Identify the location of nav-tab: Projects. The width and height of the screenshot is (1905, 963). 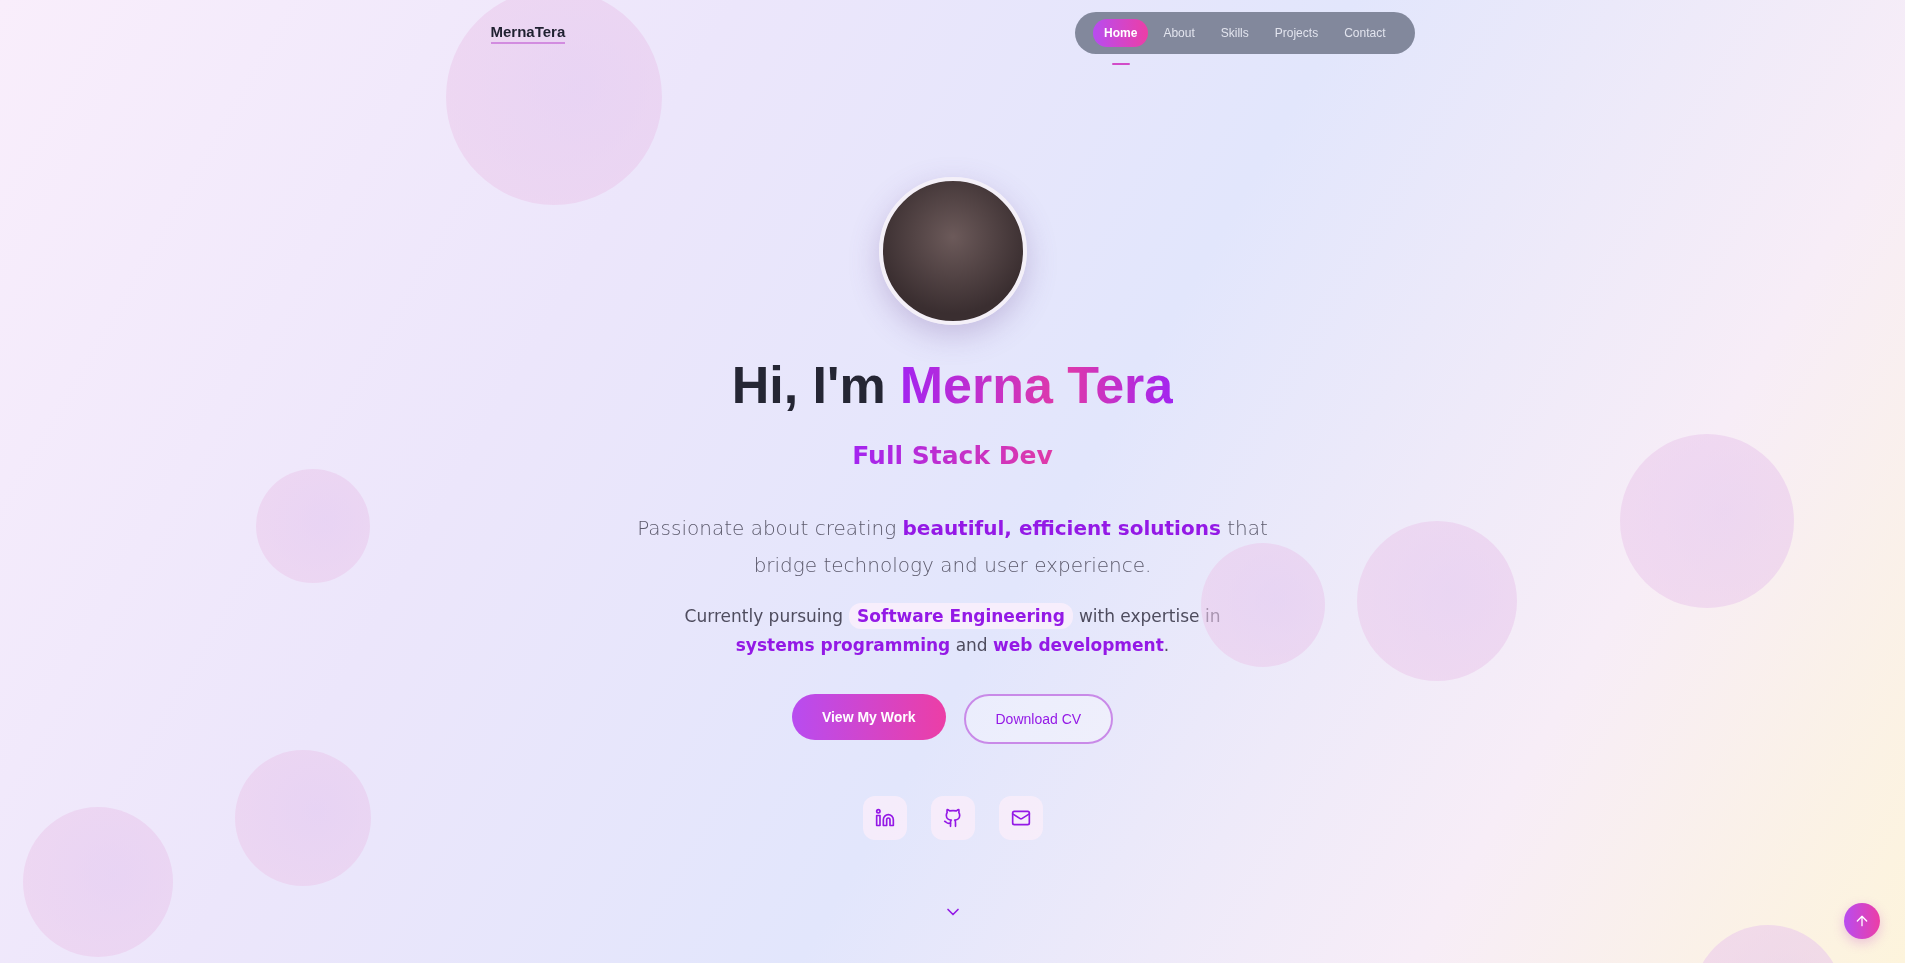
(1296, 33).